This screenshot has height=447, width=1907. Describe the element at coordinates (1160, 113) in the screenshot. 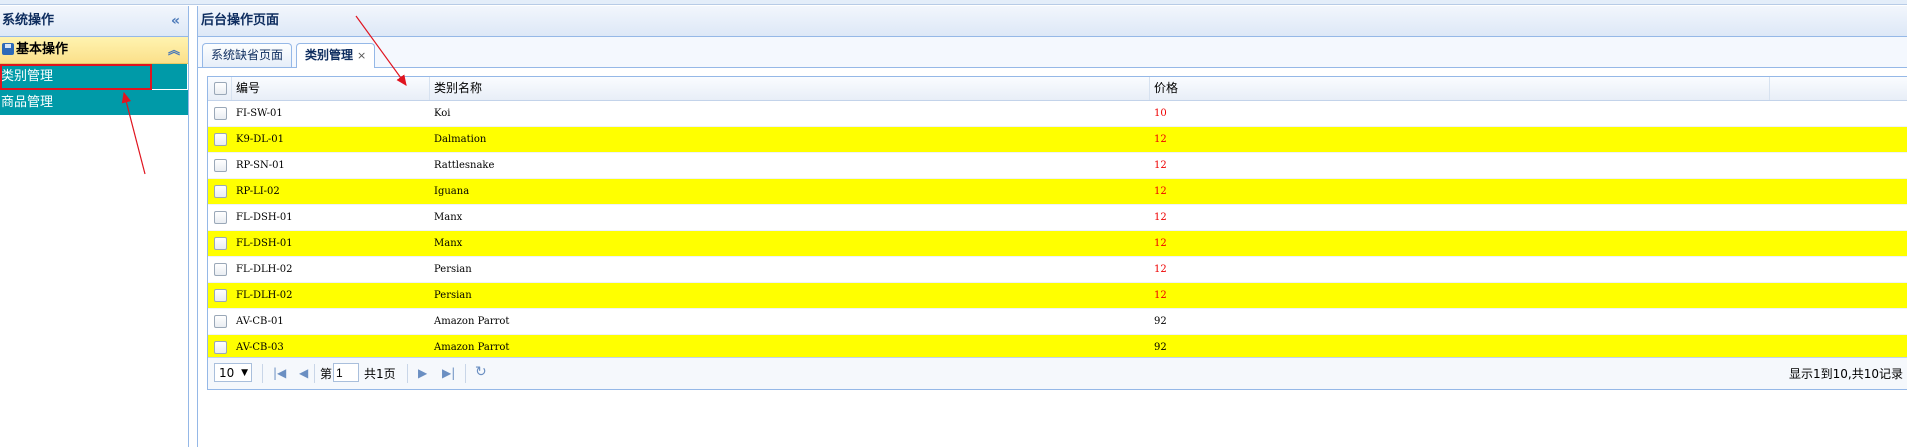

I see `cell-price: 10` at that location.